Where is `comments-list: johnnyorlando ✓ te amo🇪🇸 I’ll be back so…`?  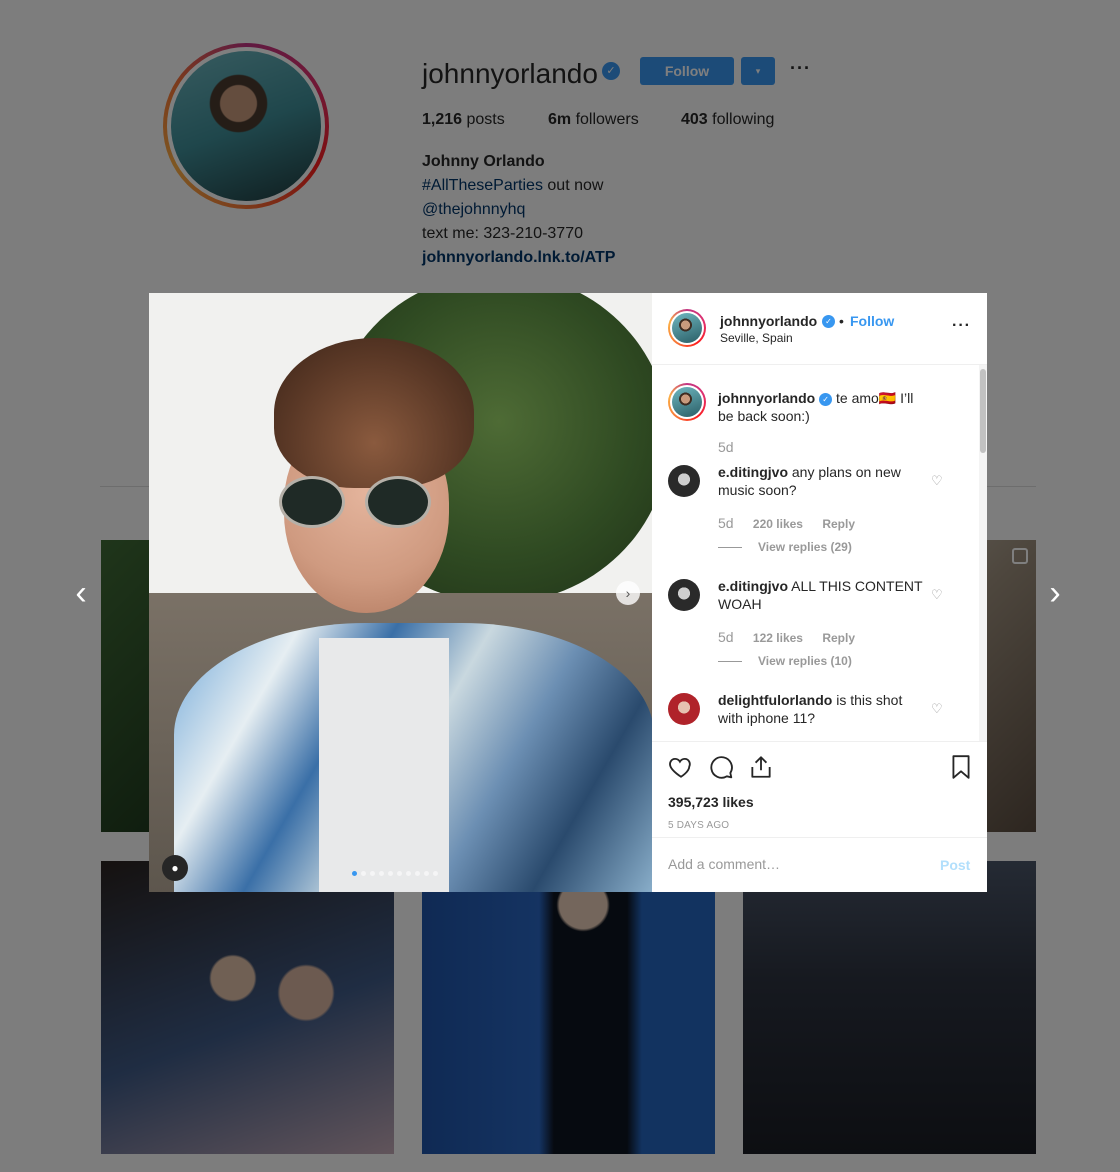
comments-list: johnnyorlando ✓ te amo🇪🇸 I’ll be back so… is located at coordinates (819, 553).